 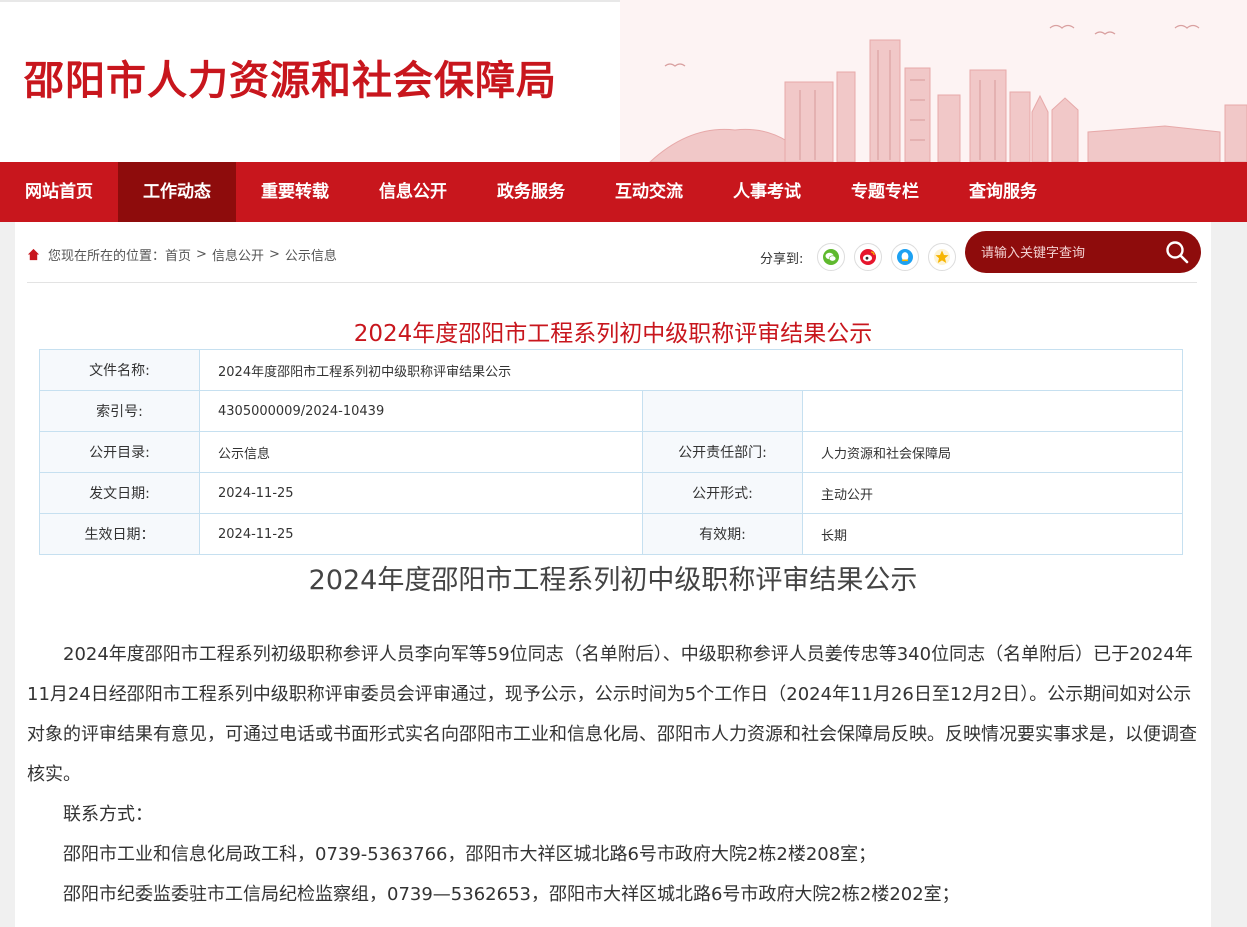 What do you see at coordinates (421, 534) in the screenshot?
I see `effective-date-value: 2024-11-25` at bounding box center [421, 534].